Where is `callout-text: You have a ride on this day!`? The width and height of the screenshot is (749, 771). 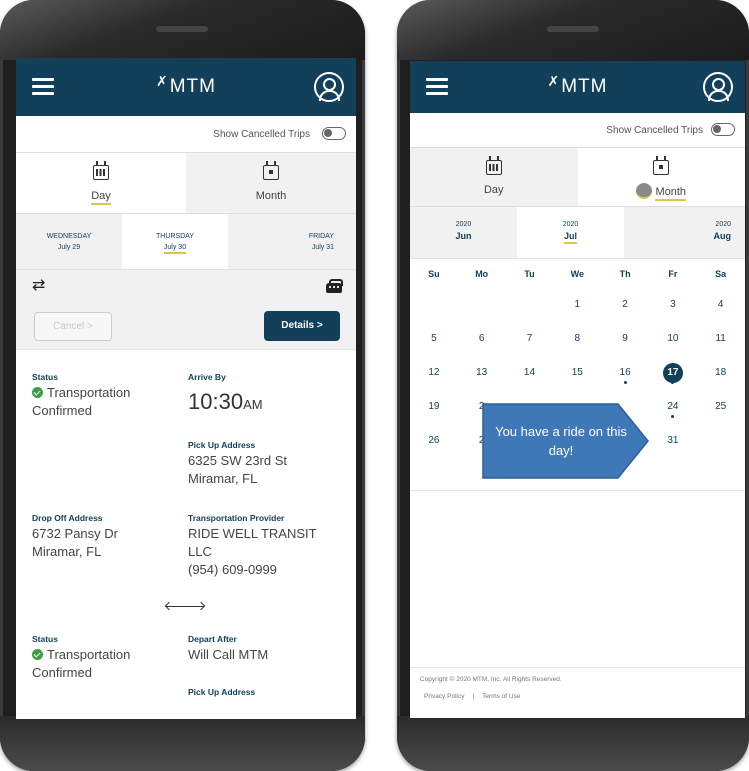 callout-text: You have a ride on this day! is located at coordinates (561, 441).